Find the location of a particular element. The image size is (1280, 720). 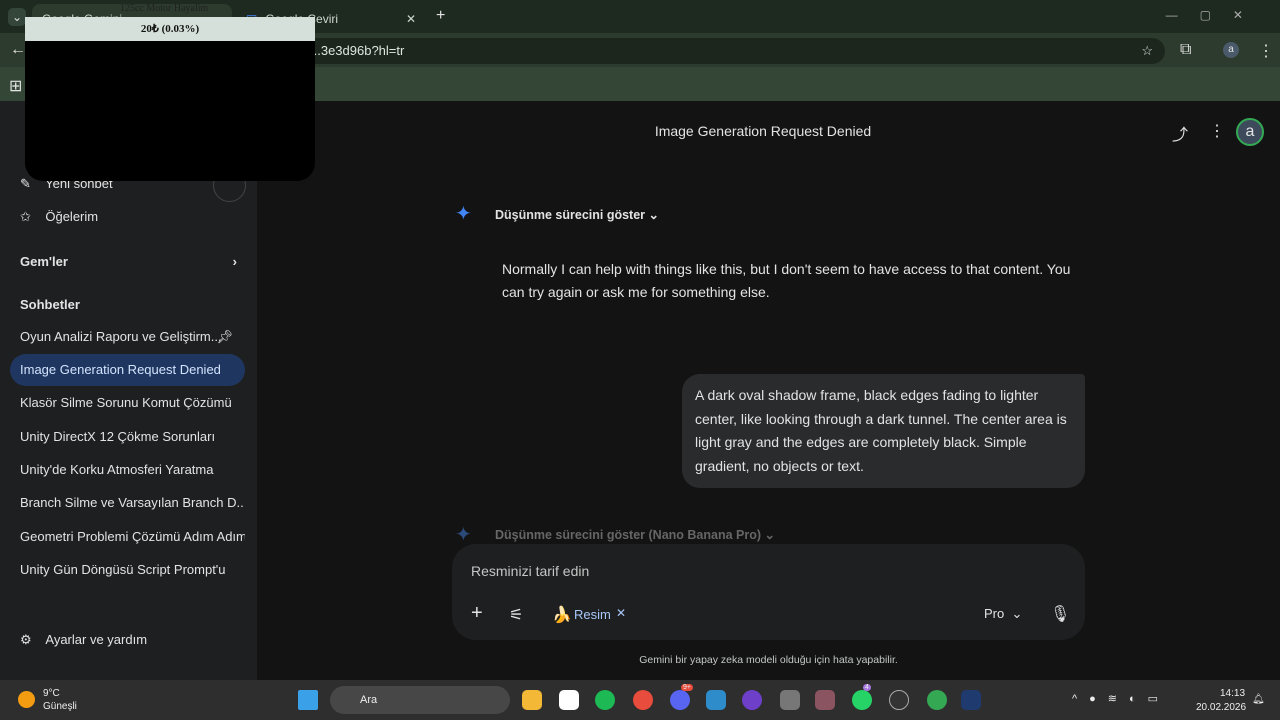

chevron-right-icon: › is located at coordinates (234, 261).